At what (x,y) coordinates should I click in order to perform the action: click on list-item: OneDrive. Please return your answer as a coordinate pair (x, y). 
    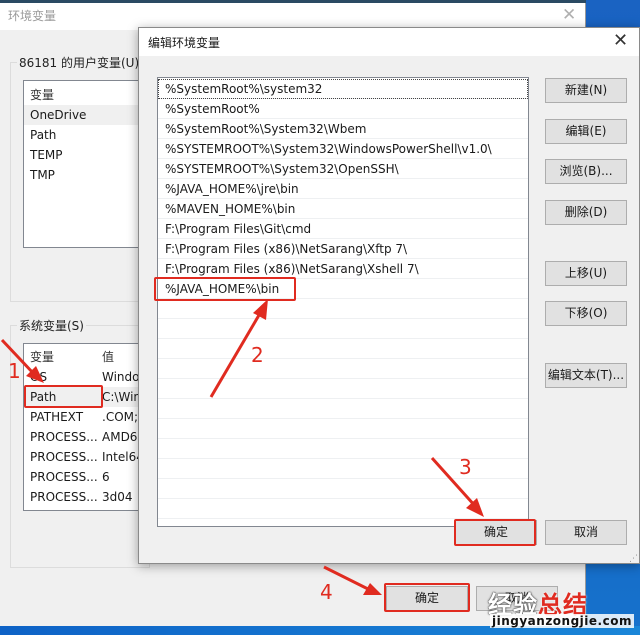
    Looking at the image, I should click on (88, 115).